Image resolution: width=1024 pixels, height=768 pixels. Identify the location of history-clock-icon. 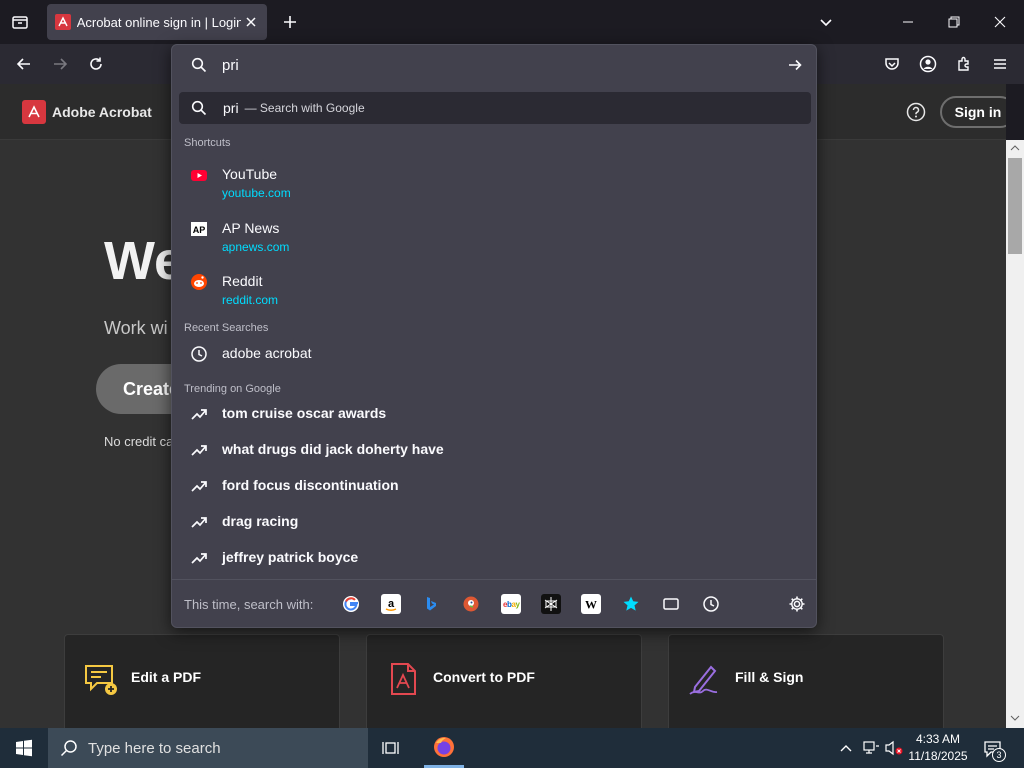
(199, 354).